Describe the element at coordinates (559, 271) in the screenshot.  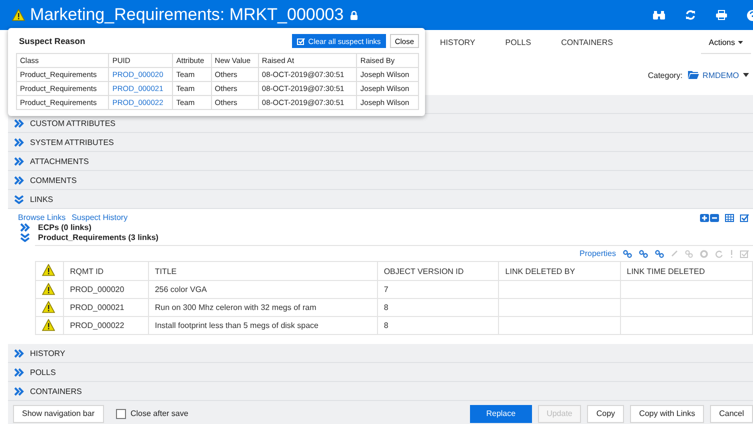
I see `column-header: LINK DELETED BY` at that location.